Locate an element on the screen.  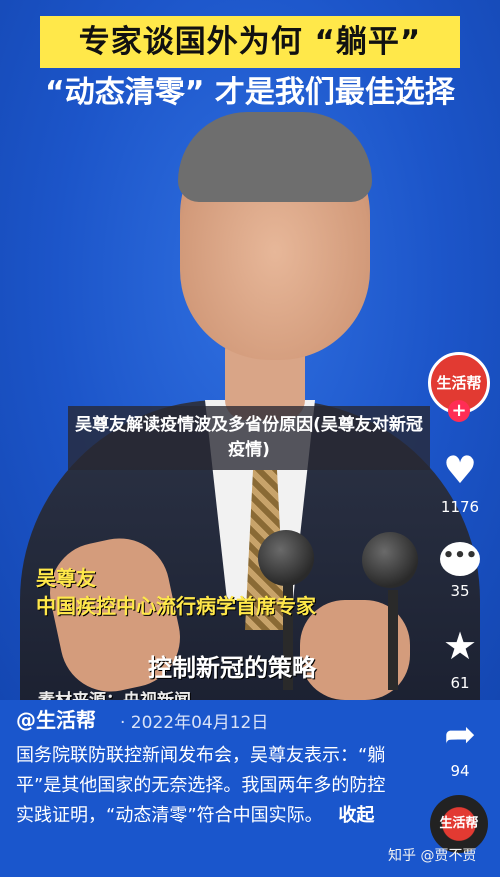
like-count: 1176 is located at coordinates (460, 507).